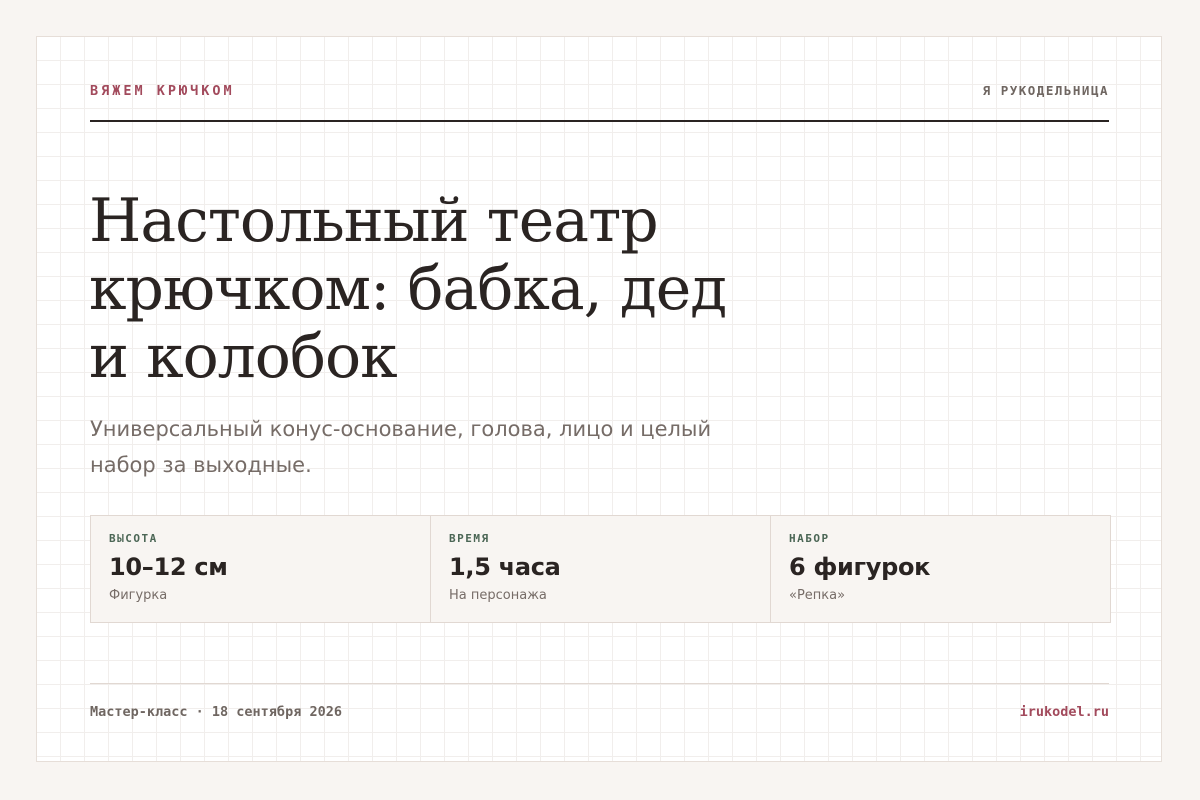  What do you see at coordinates (162, 91) in the screenshot?
I see `brand-label: ВЯЖЕМ КРЮЧКОМ` at bounding box center [162, 91].